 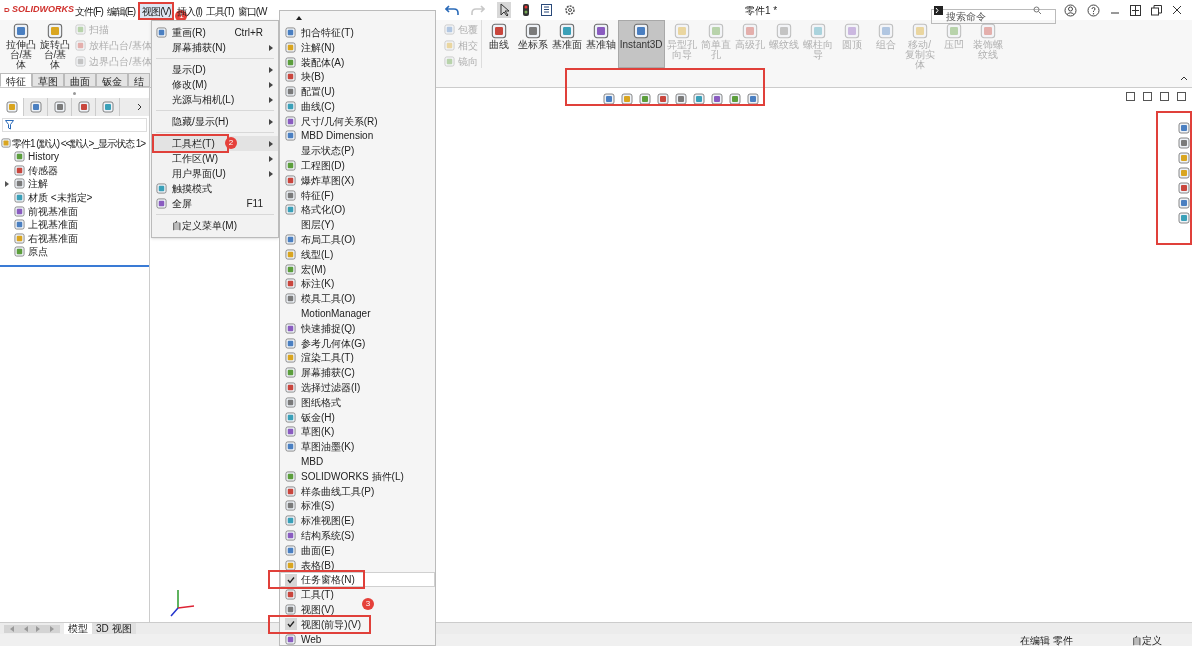 I want to click on tile-icon, so click(x=1135, y=10).